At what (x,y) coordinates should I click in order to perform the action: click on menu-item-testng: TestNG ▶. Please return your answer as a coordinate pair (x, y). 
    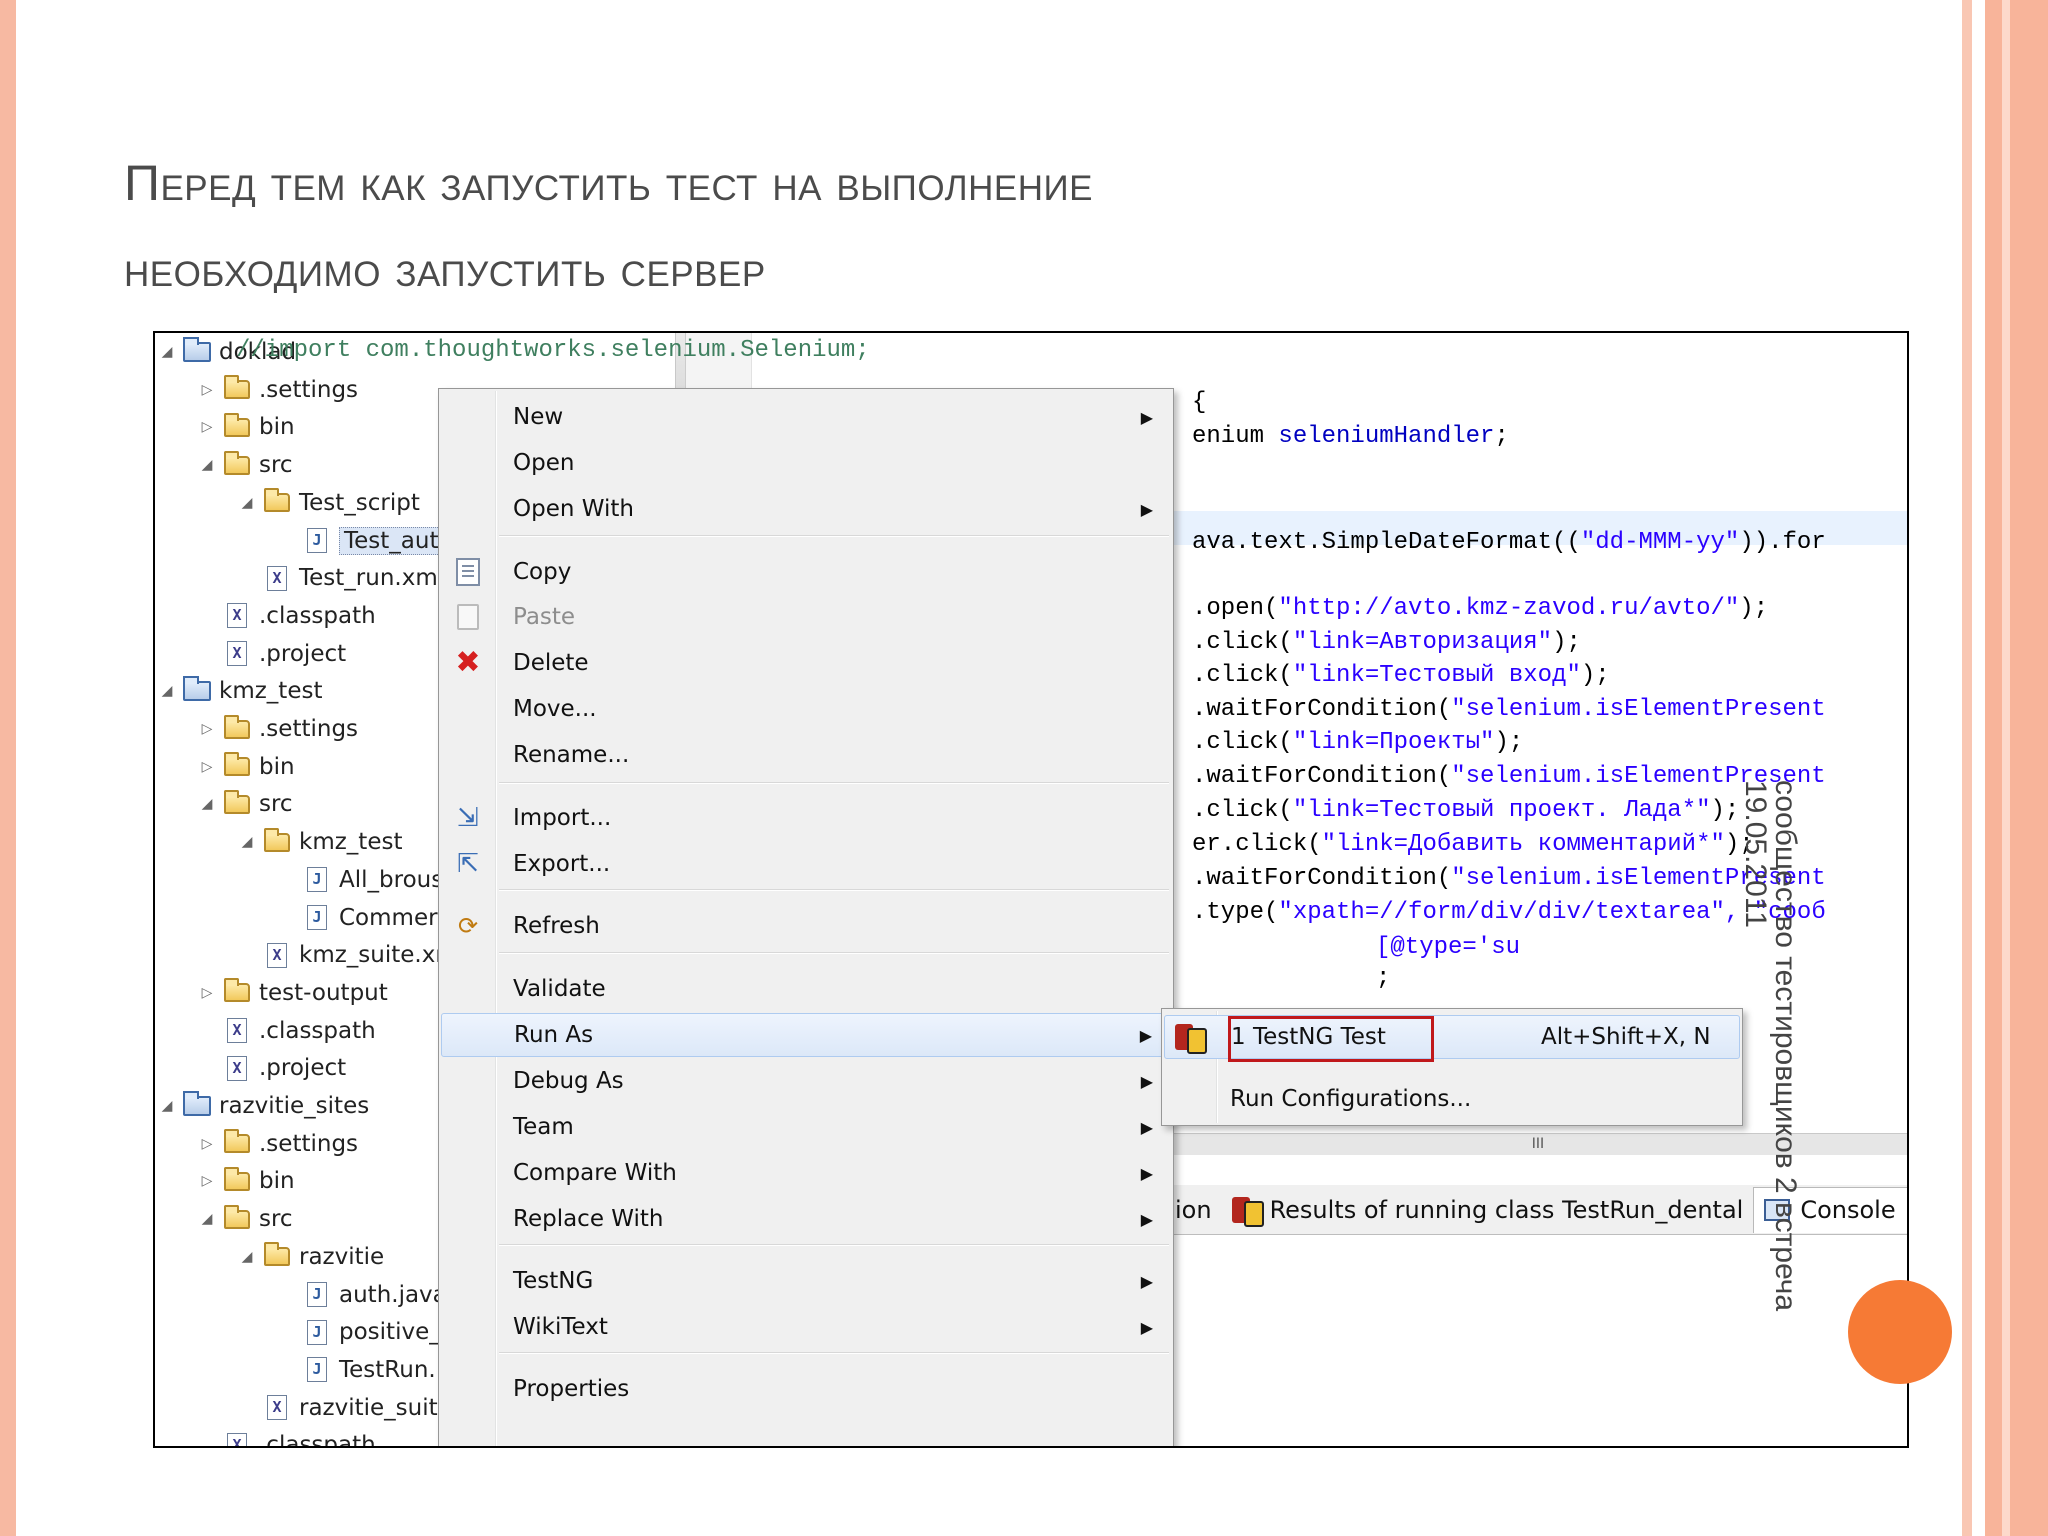
    Looking at the image, I should click on (806, 1281).